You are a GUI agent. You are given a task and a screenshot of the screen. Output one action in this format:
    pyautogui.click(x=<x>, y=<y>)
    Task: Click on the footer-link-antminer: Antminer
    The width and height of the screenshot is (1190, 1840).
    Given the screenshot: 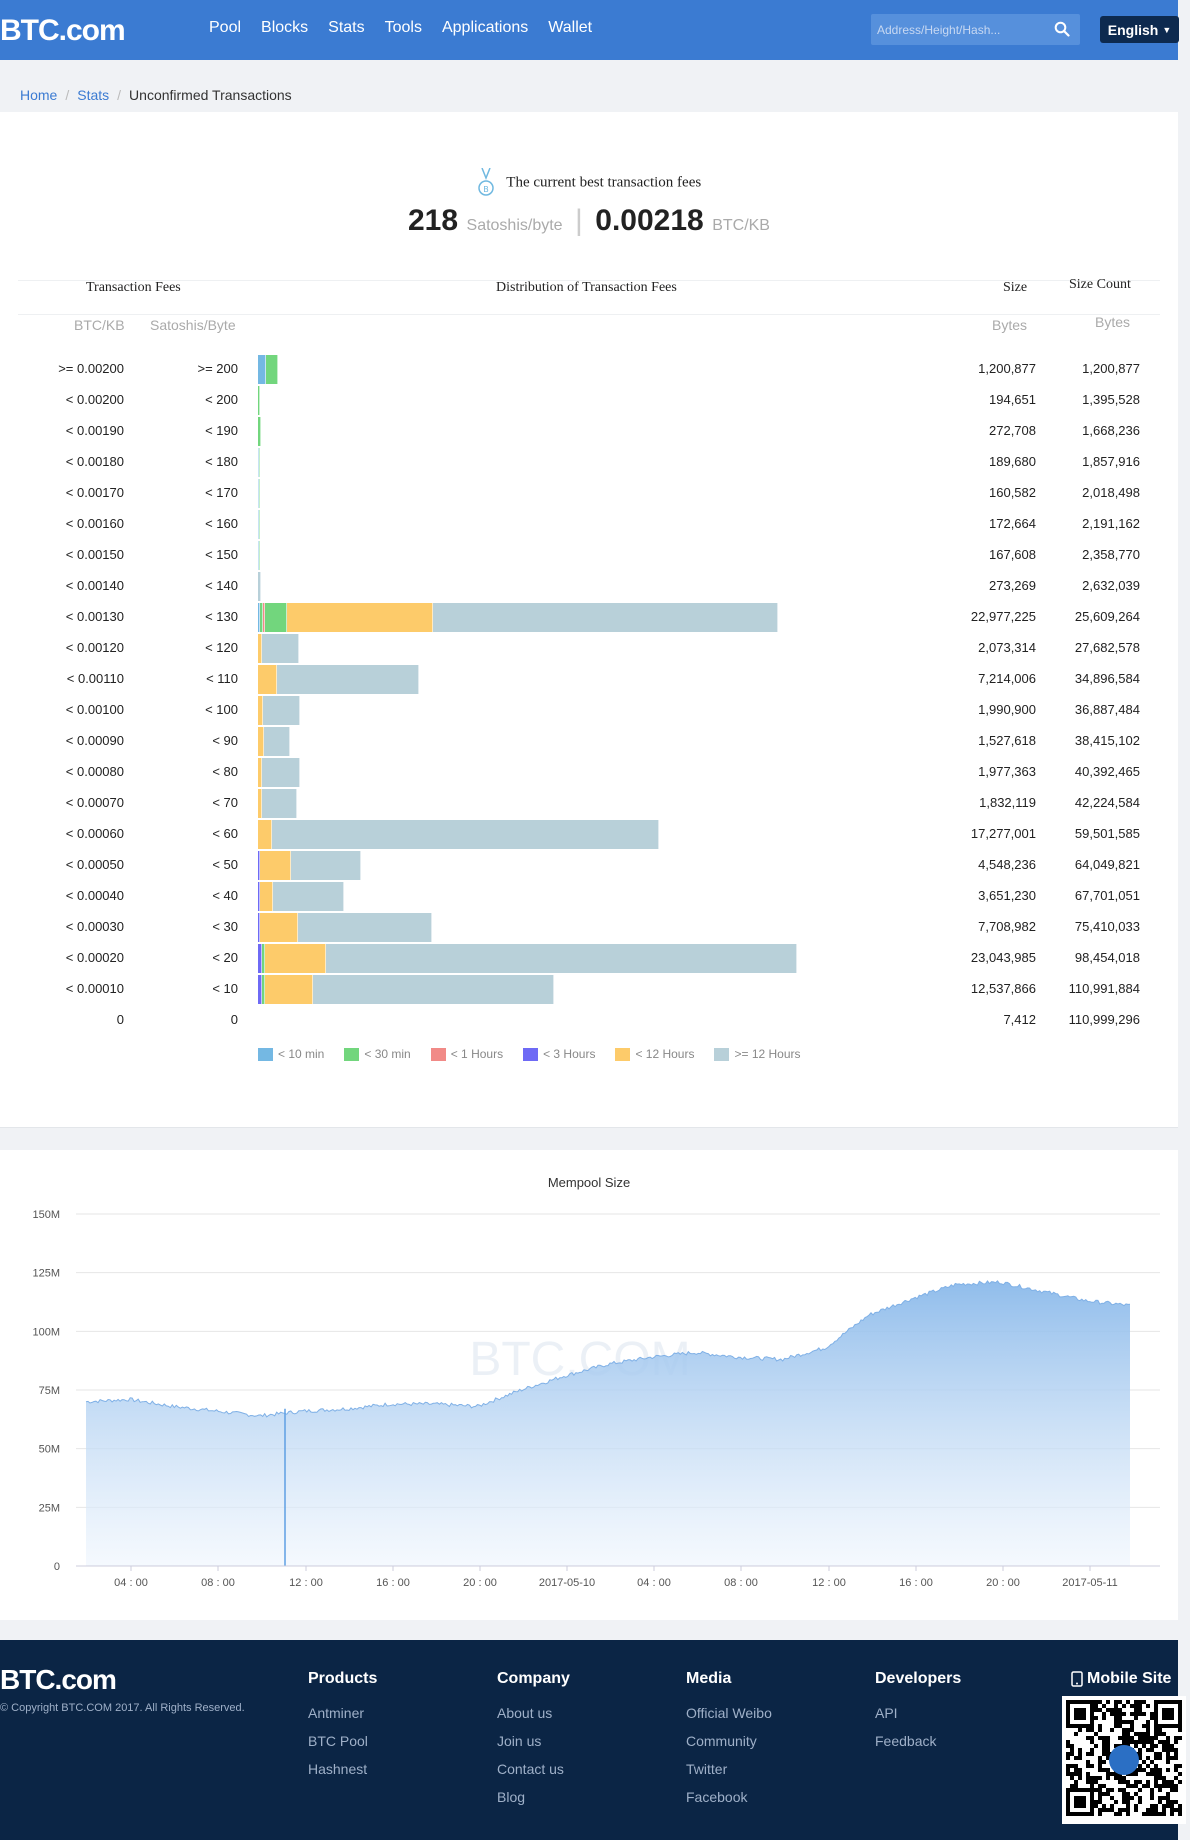 What is the action you would take?
    pyautogui.click(x=342, y=1713)
    